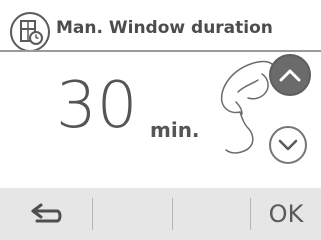 This screenshot has height=240, width=321. I want to click on duration-unit: min., so click(175, 130).